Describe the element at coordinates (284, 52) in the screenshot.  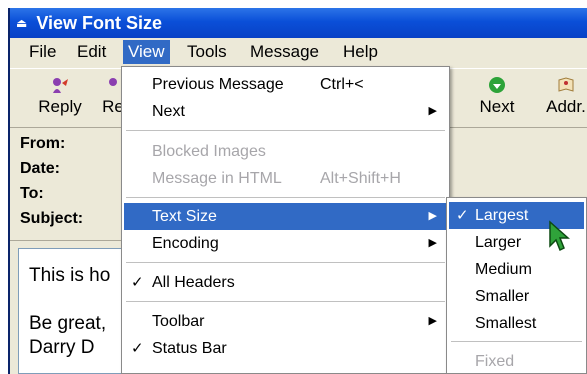
I see `menu-message: Message` at that location.